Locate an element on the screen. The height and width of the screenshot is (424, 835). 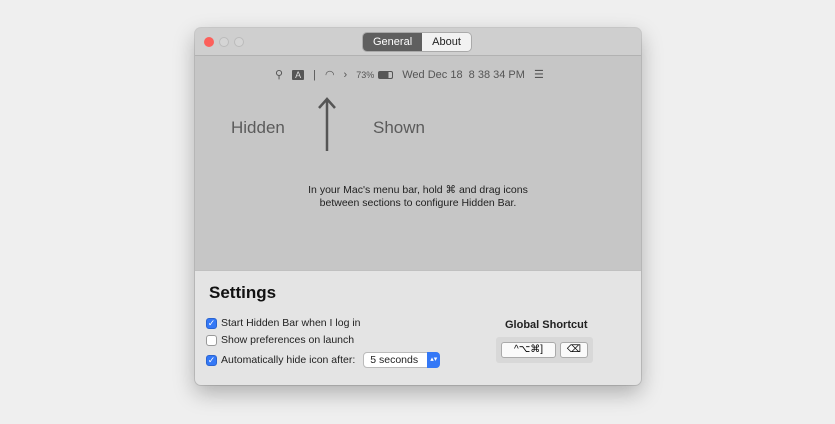
chevron-right-icon: › is located at coordinates (345, 74).